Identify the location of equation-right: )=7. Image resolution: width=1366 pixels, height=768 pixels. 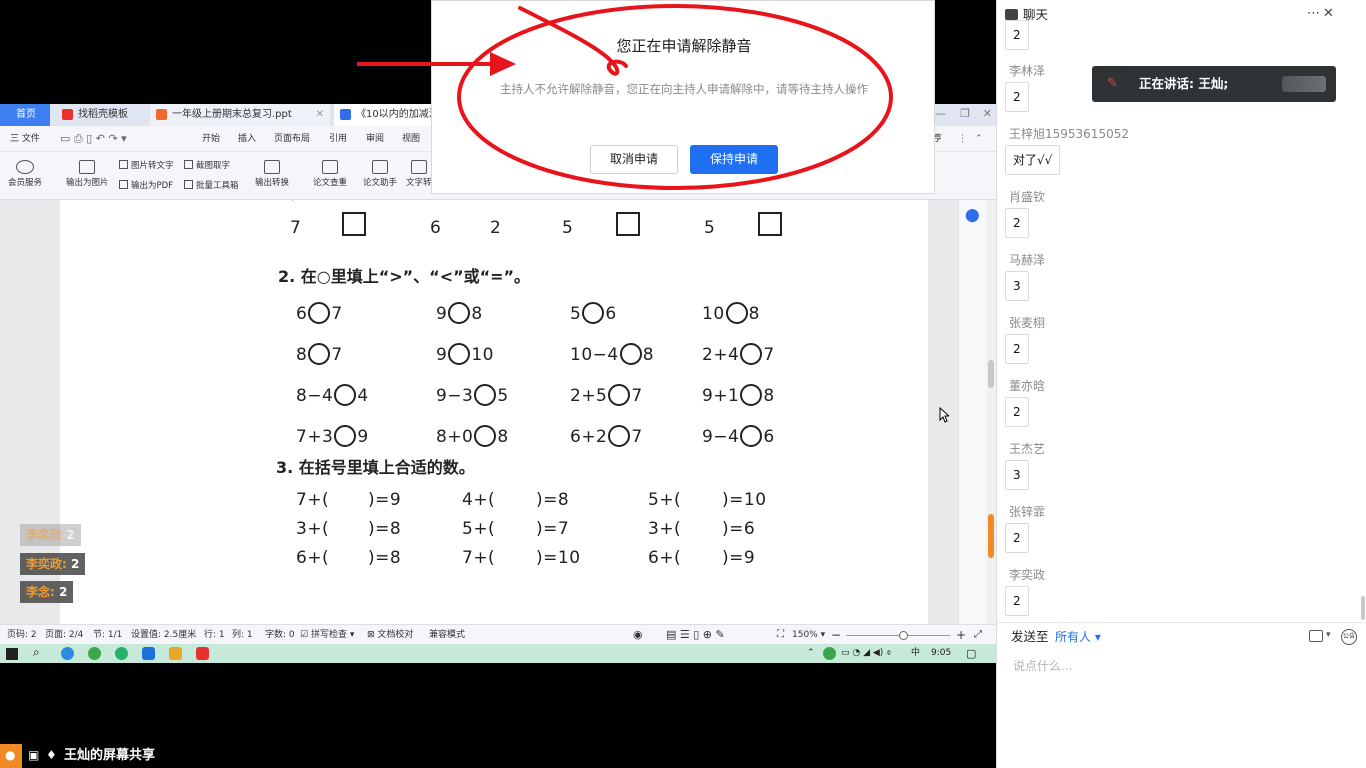
(553, 529).